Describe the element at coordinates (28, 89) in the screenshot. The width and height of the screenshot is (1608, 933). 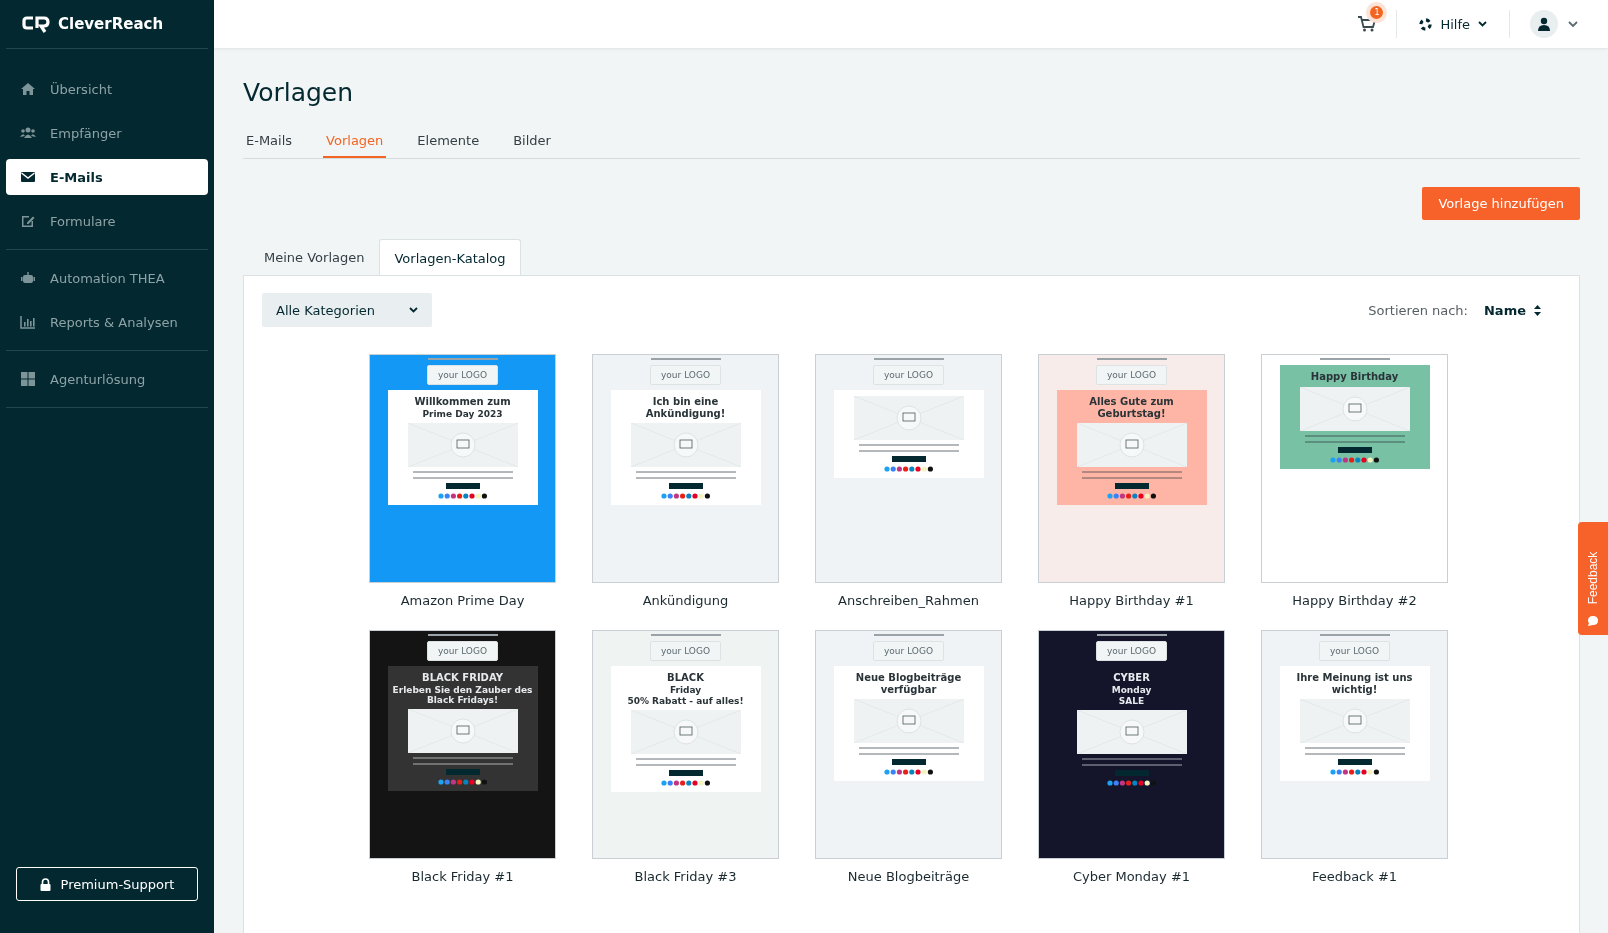
I see `home-icon` at that location.